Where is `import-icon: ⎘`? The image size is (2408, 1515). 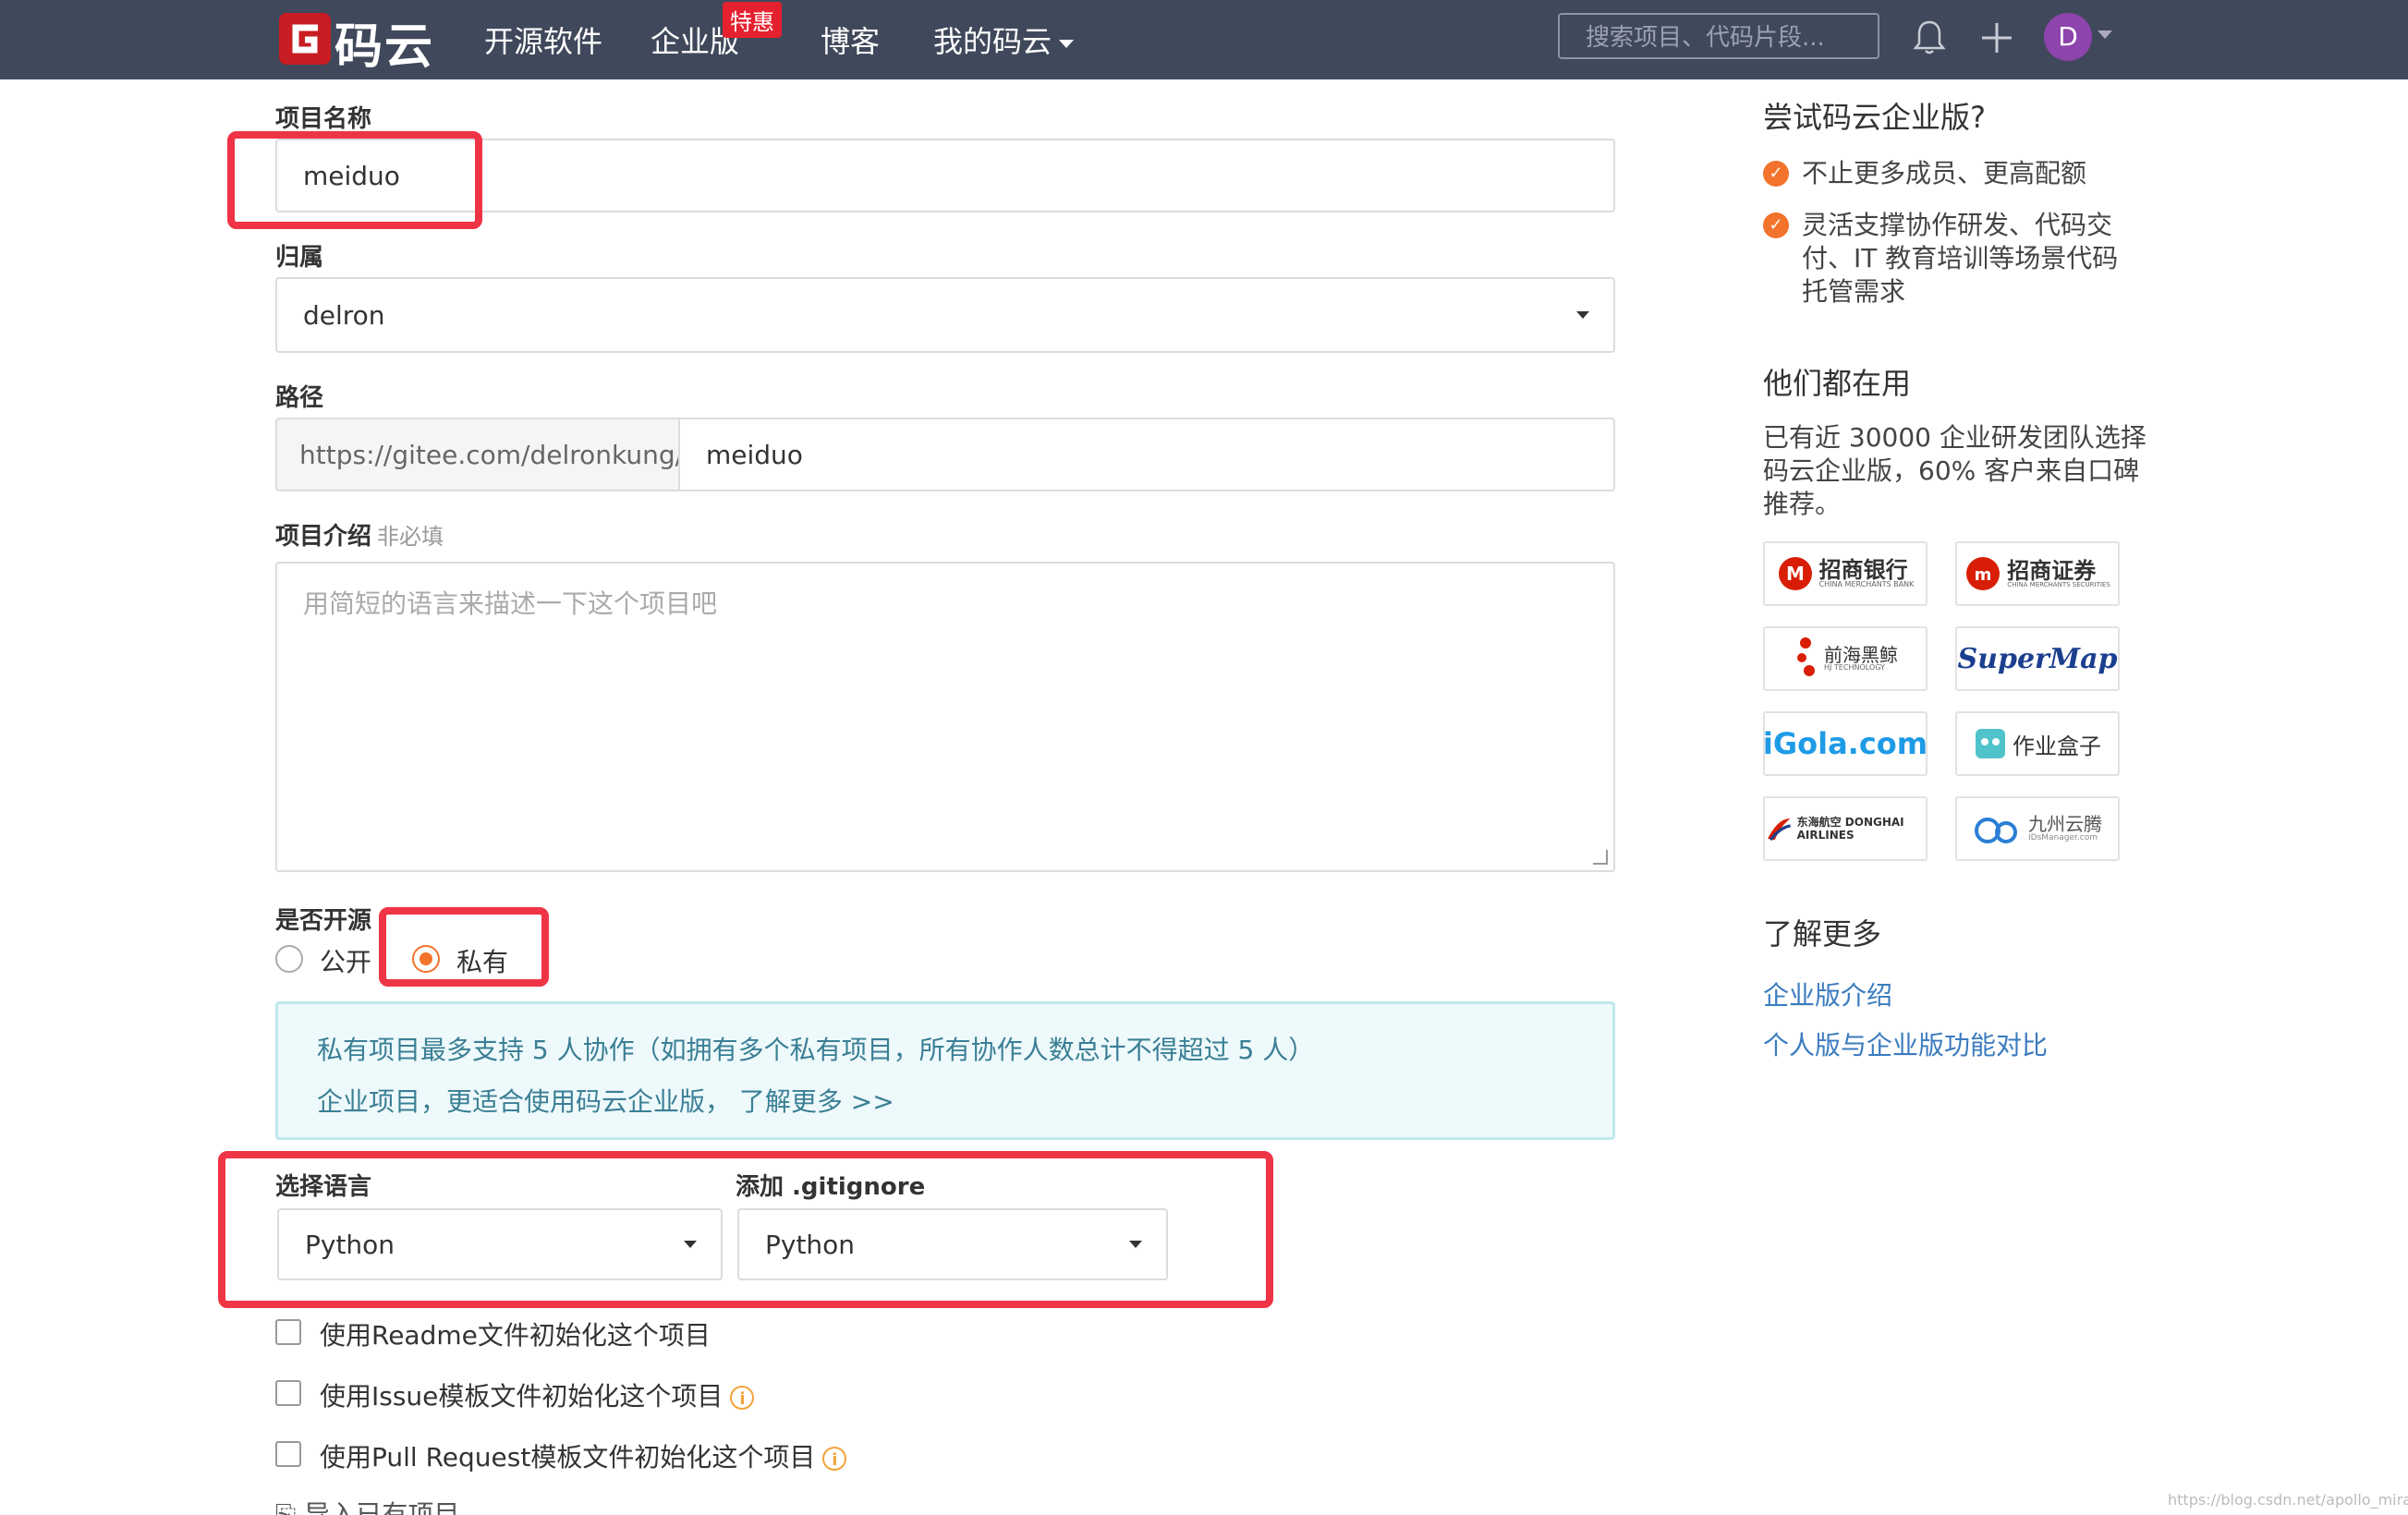
import-icon: ⎘ is located at coordinates (290, 1507).